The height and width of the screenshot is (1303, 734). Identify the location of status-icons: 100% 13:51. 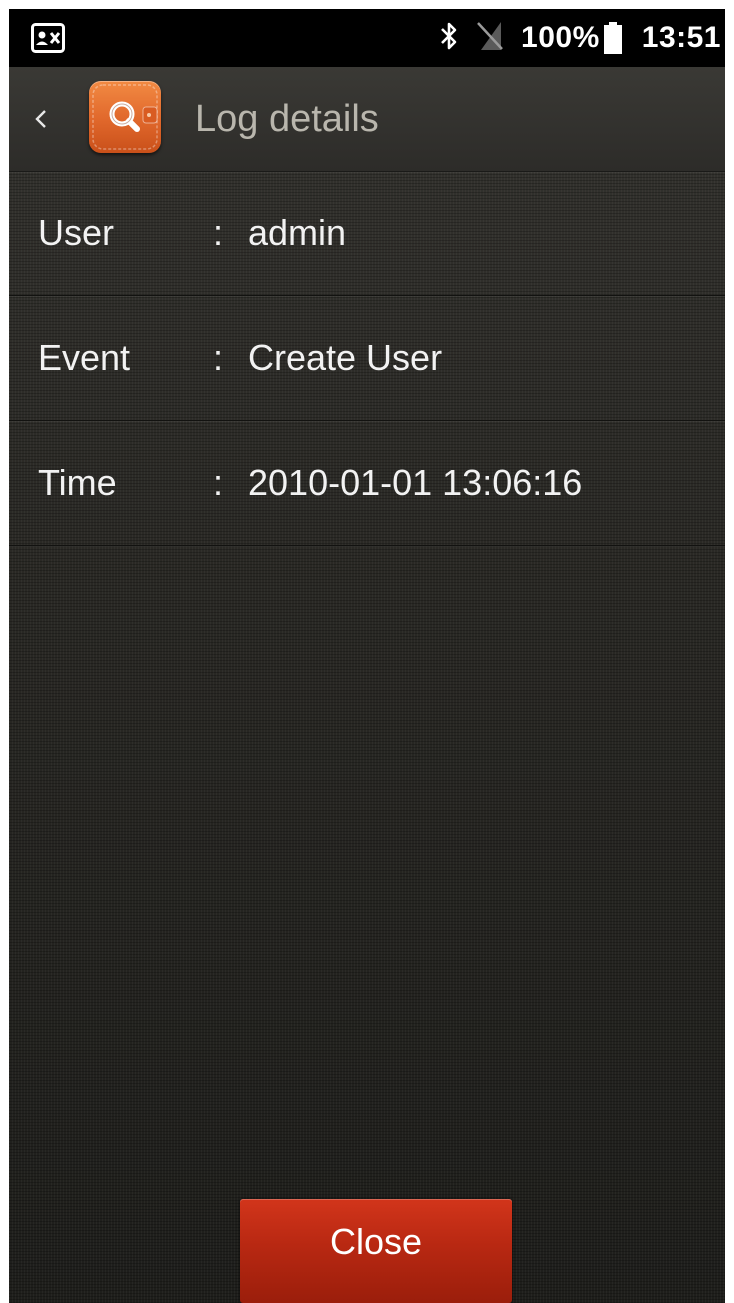
(580, 38).